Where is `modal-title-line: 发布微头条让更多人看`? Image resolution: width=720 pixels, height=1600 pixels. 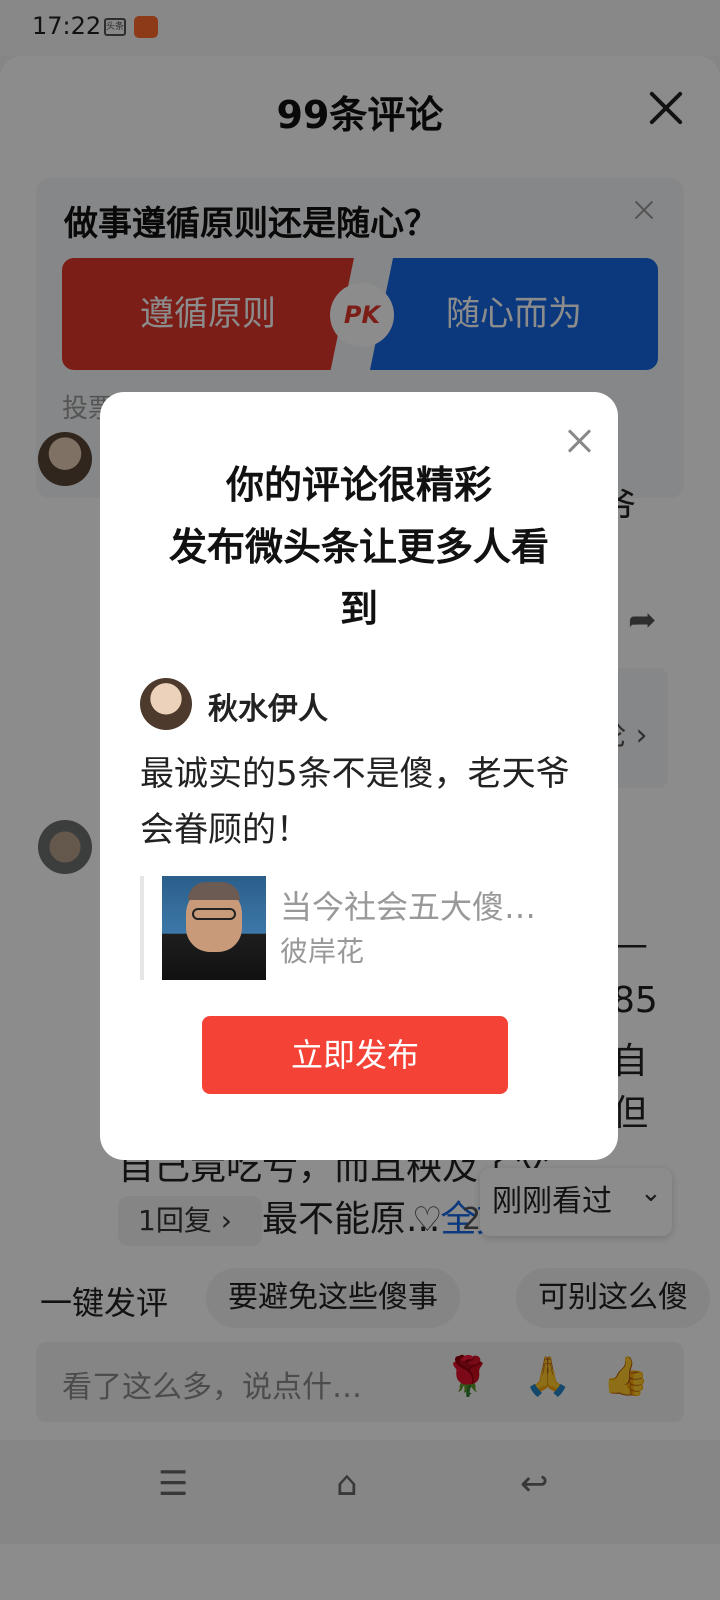
modal-title-line: 发布微头条让更多人看 is located at coordinates (358, 547).